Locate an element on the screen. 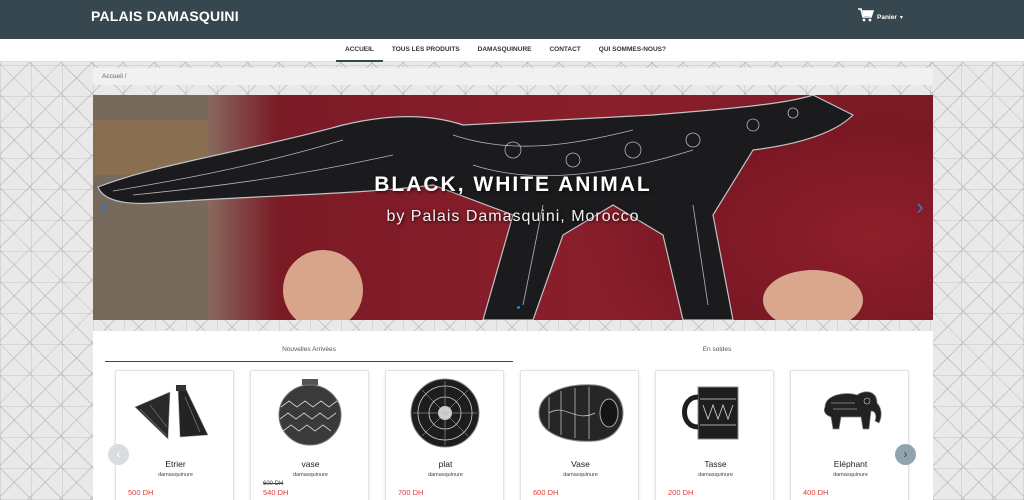 The width and height of the screenshot is (1024, 500). product-card: Etrier damasquinure 500 DH is located at coordinates (174, 435).